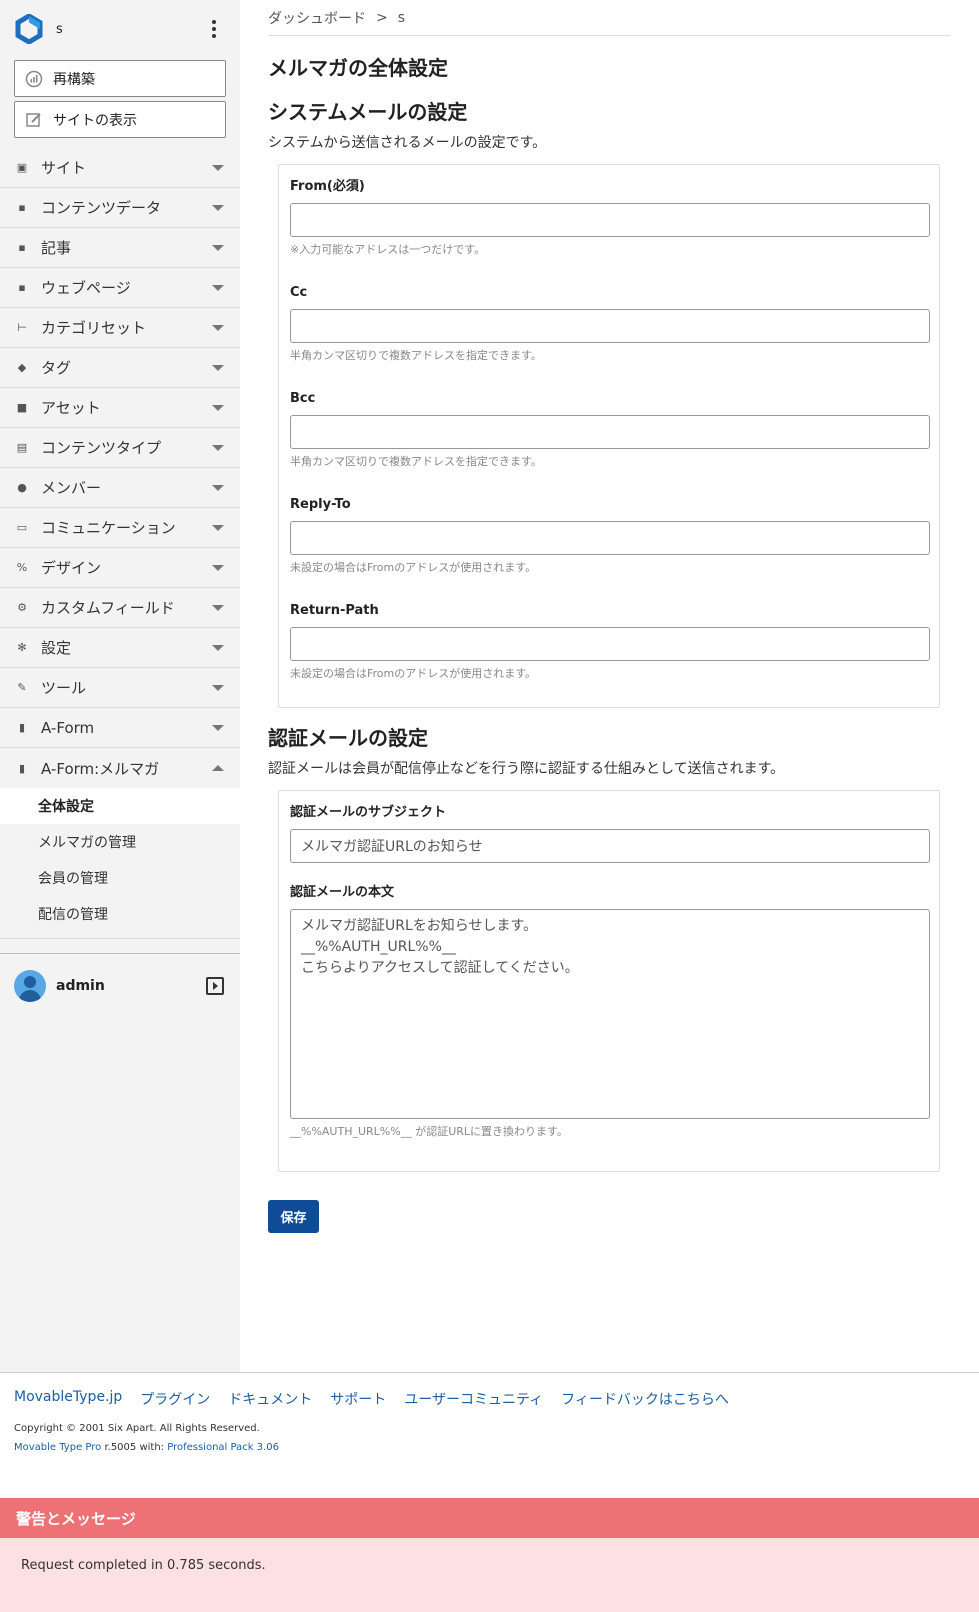 The height and width of the screenshot is (1612, 979). I want to click on sidebar-item-aform: ▮ A-Form, so click(120, 728).